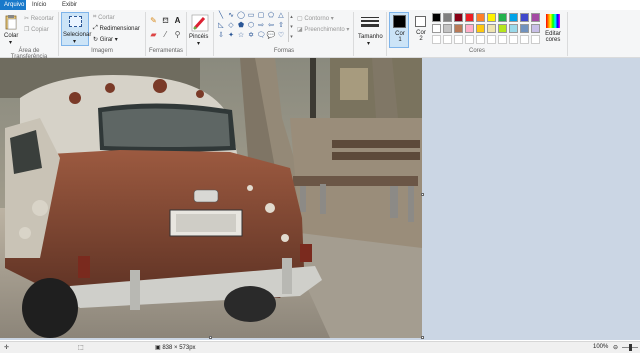 The width and height of the screenshot is (640, 353). I want to click on star5-shape-icon: ☆, so click(241, 36).